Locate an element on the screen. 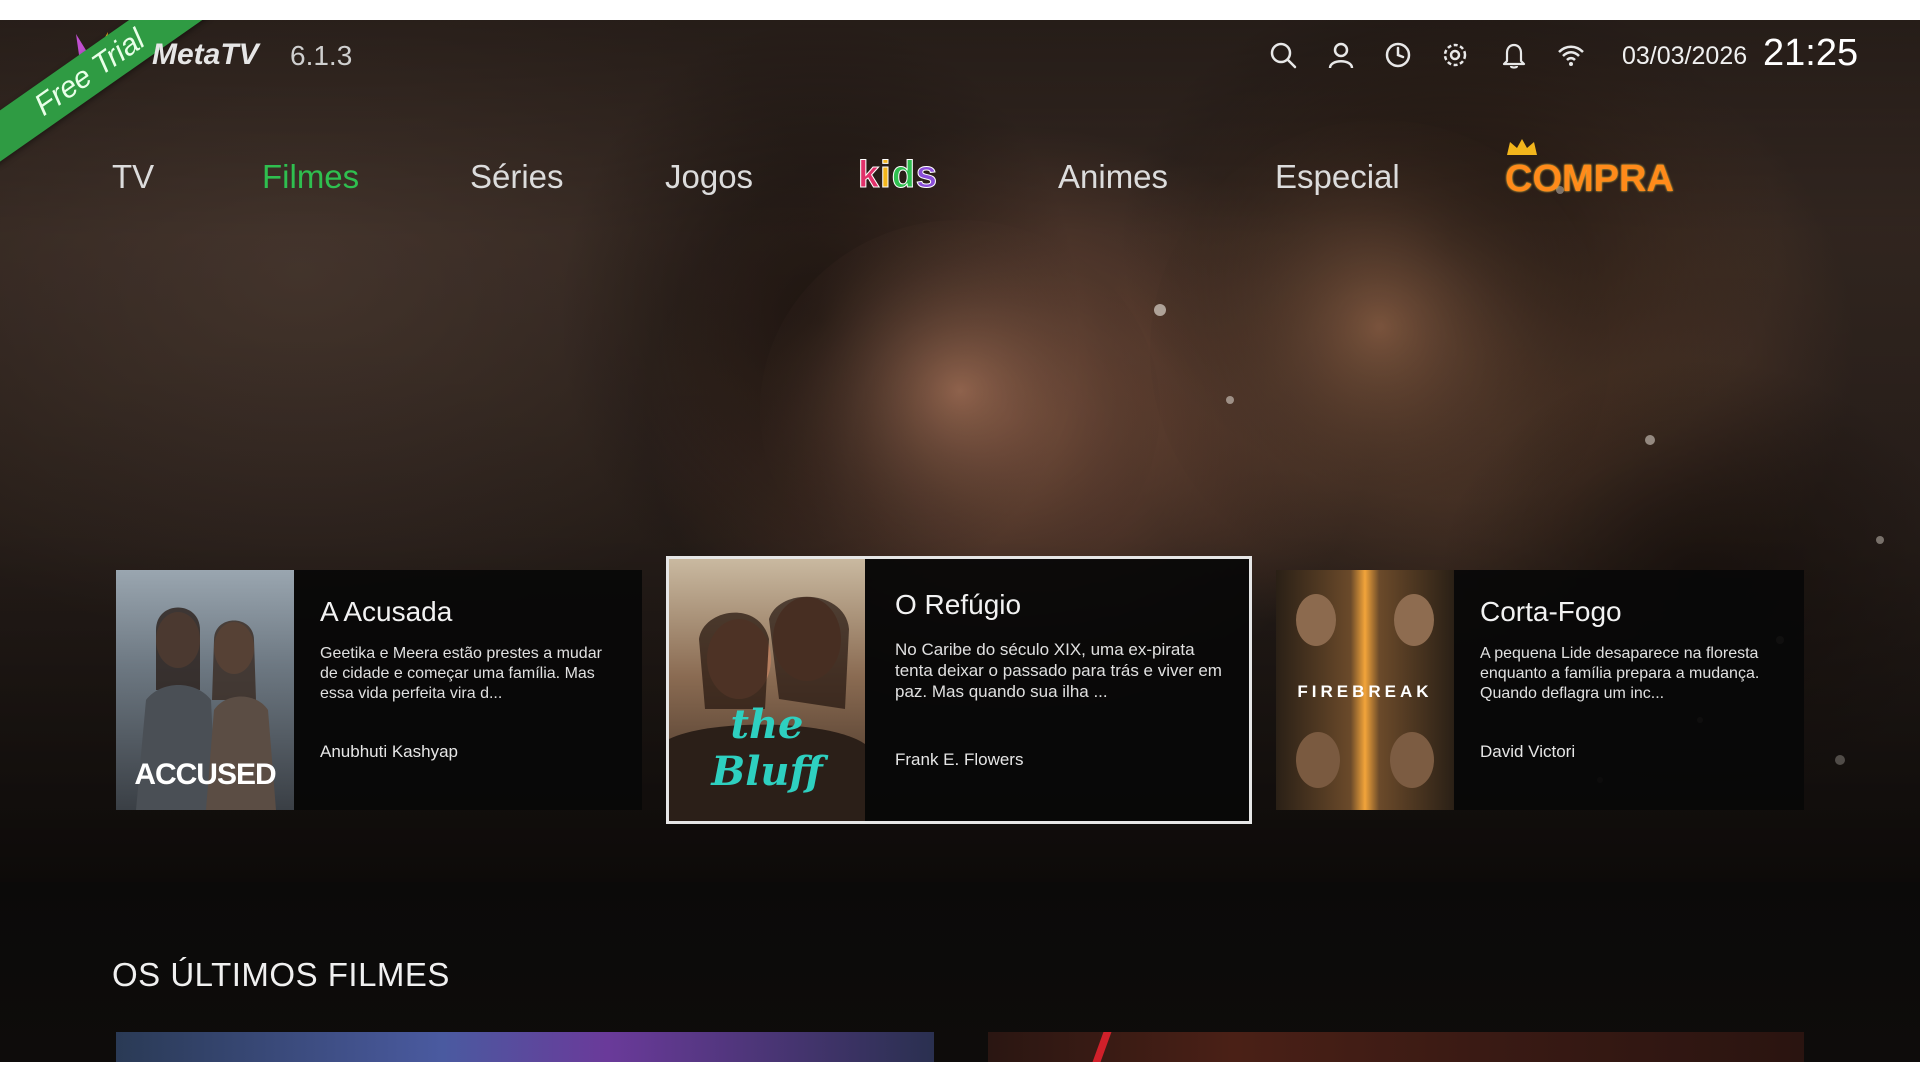 The width and height of the screenshot is (1920, 1080). nav-tab-kids: kids is located at coordinates (898, 175).